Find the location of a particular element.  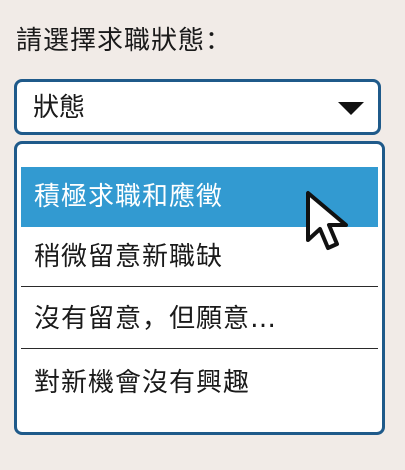

option-not-interested: 對新機會沒有興趣 is located at coordinates (199, 383).